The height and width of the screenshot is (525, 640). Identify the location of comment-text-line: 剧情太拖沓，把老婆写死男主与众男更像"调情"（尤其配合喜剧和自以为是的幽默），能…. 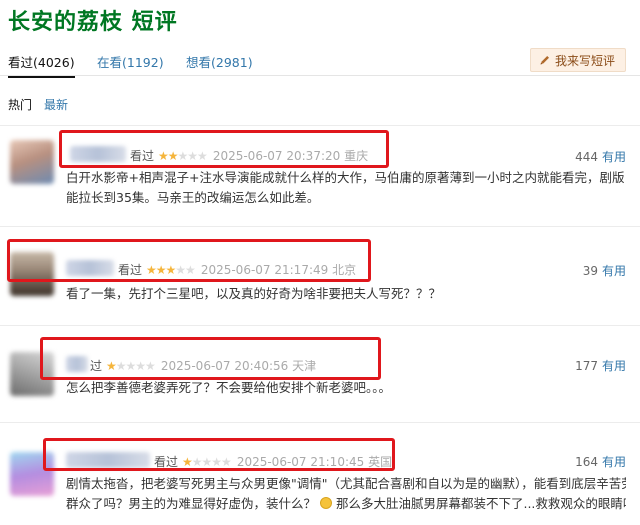
(346, 483).